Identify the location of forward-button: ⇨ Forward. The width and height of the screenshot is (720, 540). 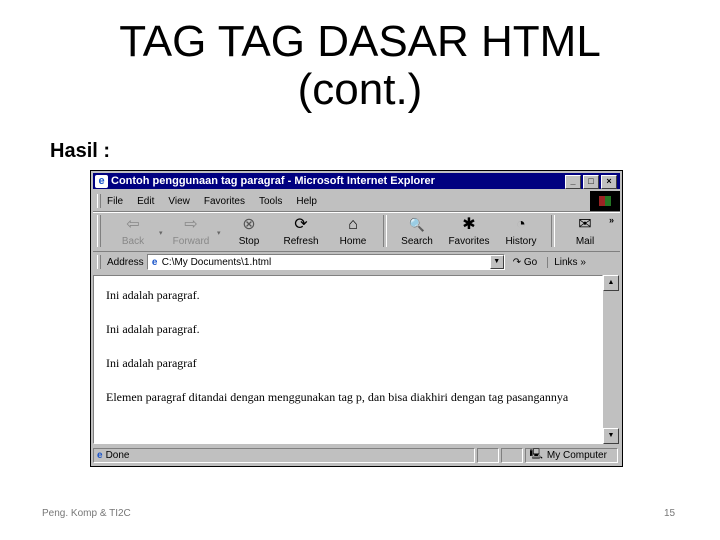
(191, 230).